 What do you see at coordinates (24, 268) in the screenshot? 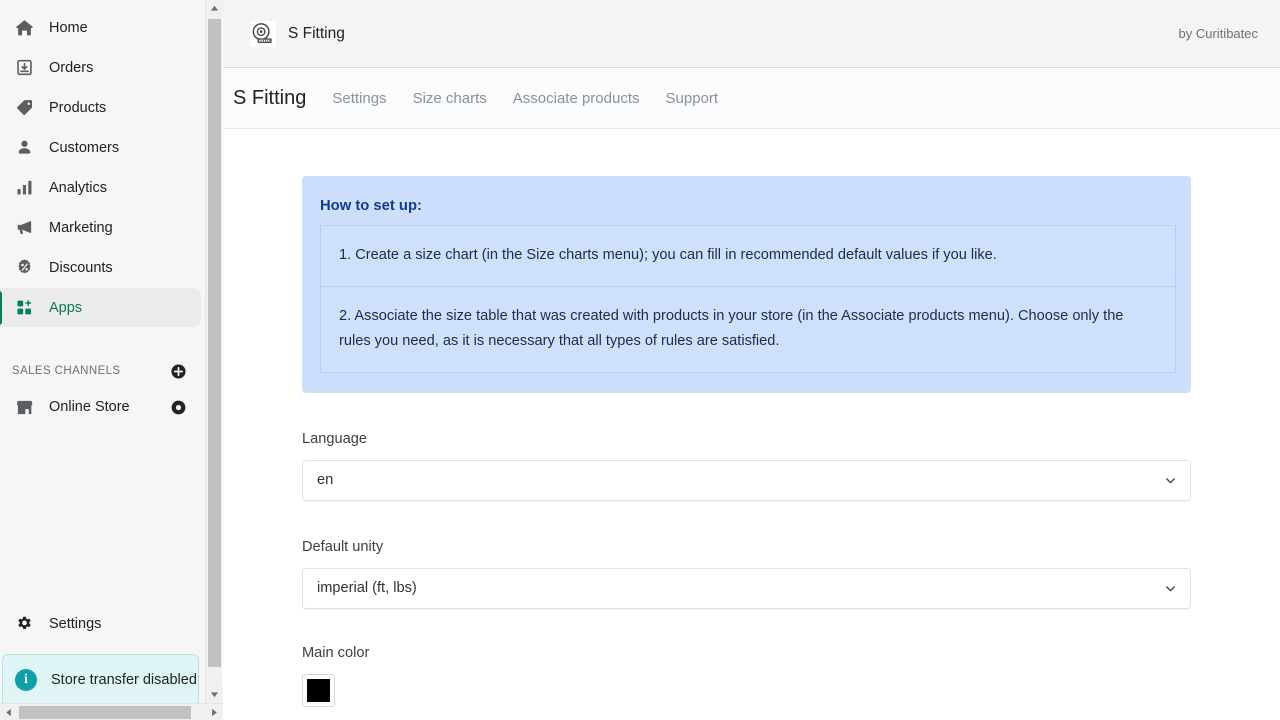
I see `discounts-percent-icon` at bounding box center [24, 268].